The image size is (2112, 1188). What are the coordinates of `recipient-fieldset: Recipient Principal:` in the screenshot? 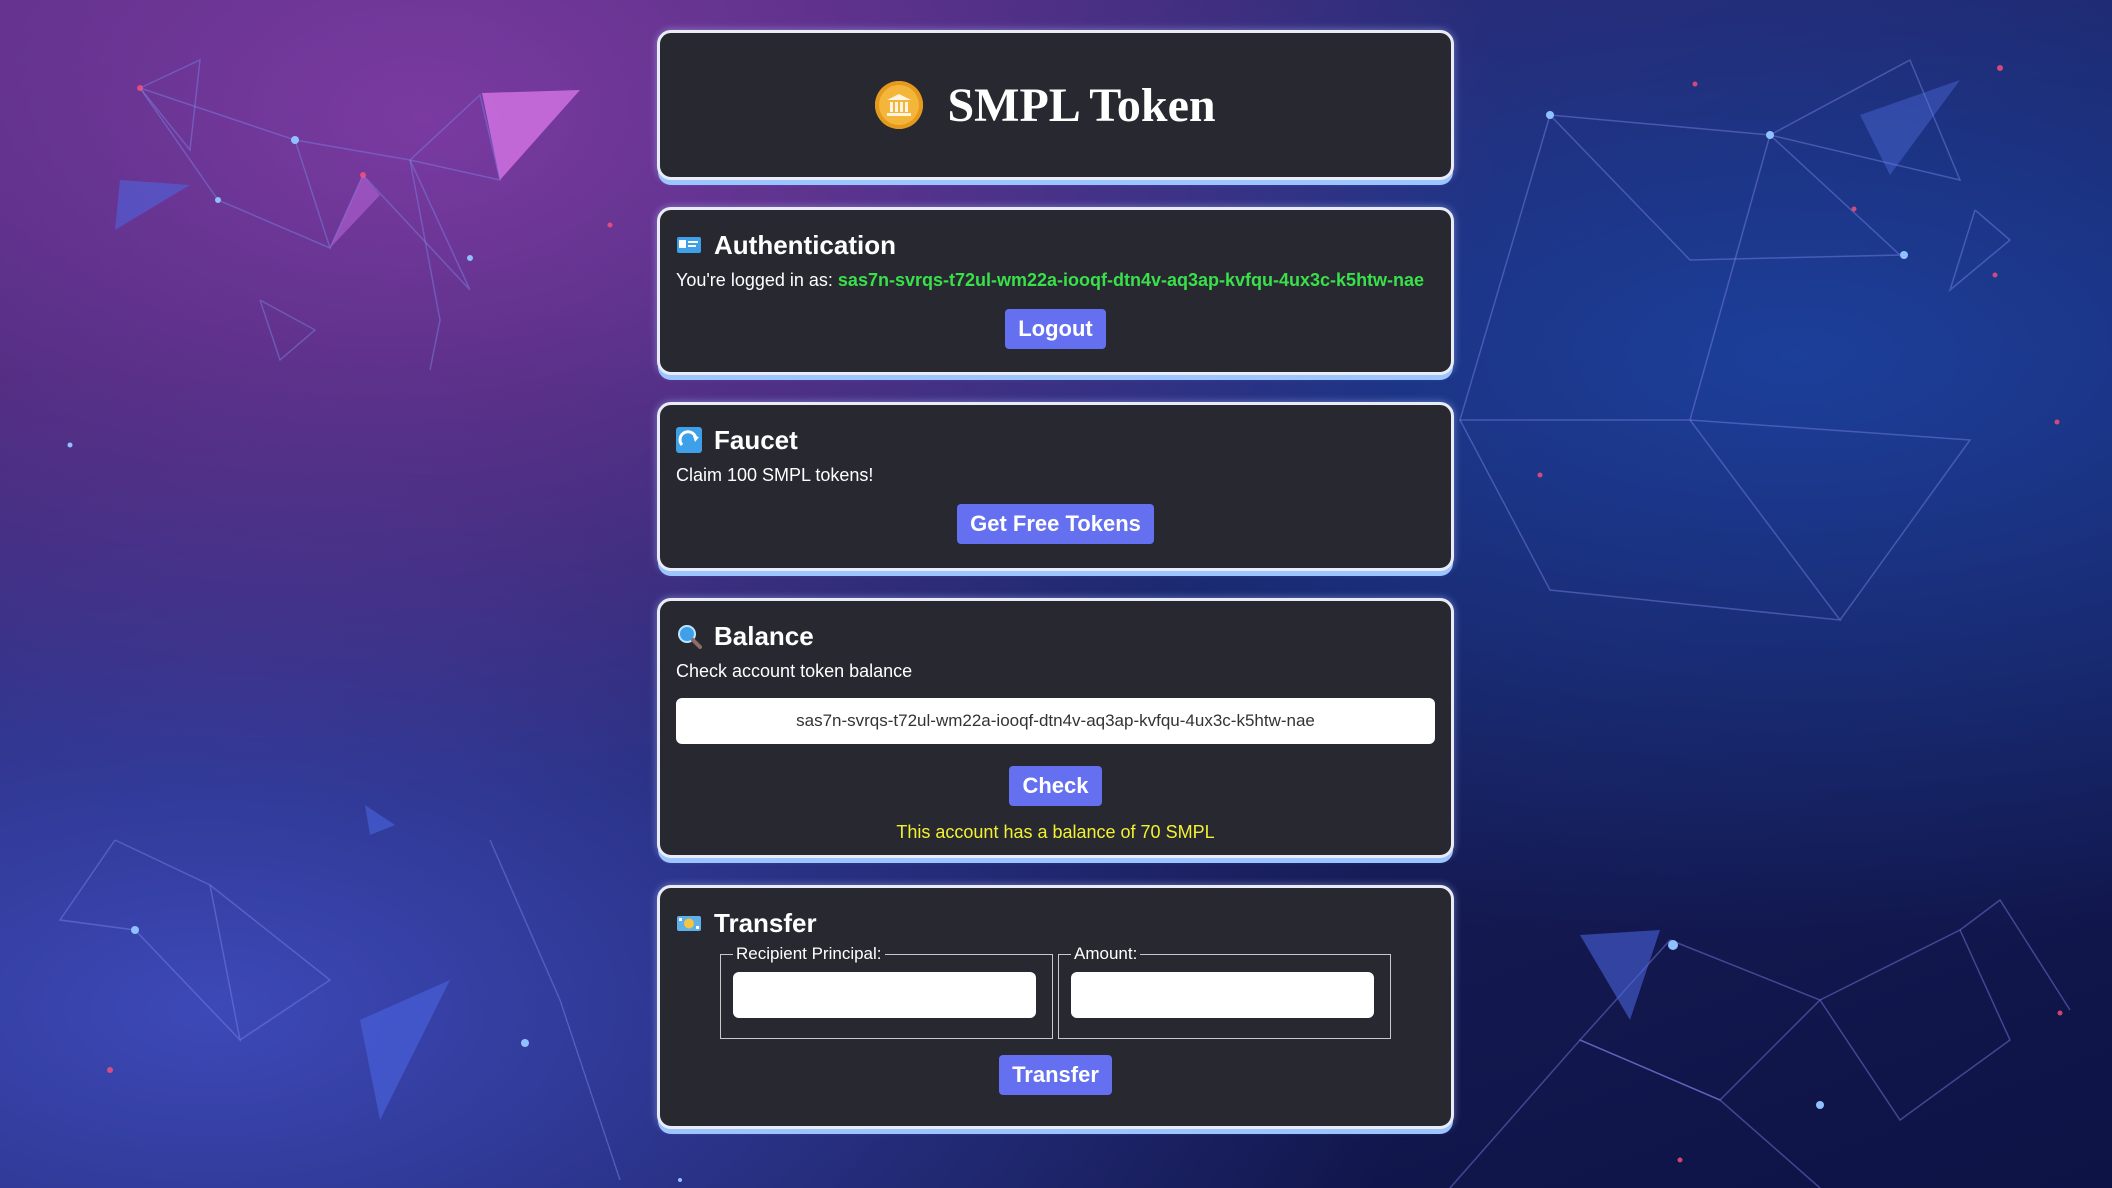 It's located at (886, 991).